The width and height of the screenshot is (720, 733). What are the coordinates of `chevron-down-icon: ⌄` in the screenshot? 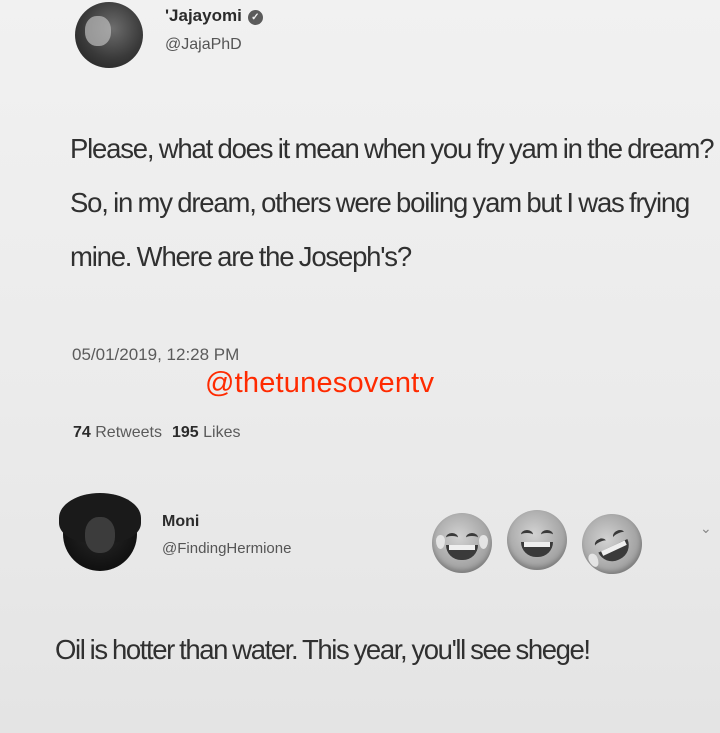 It's located at (706, 528).